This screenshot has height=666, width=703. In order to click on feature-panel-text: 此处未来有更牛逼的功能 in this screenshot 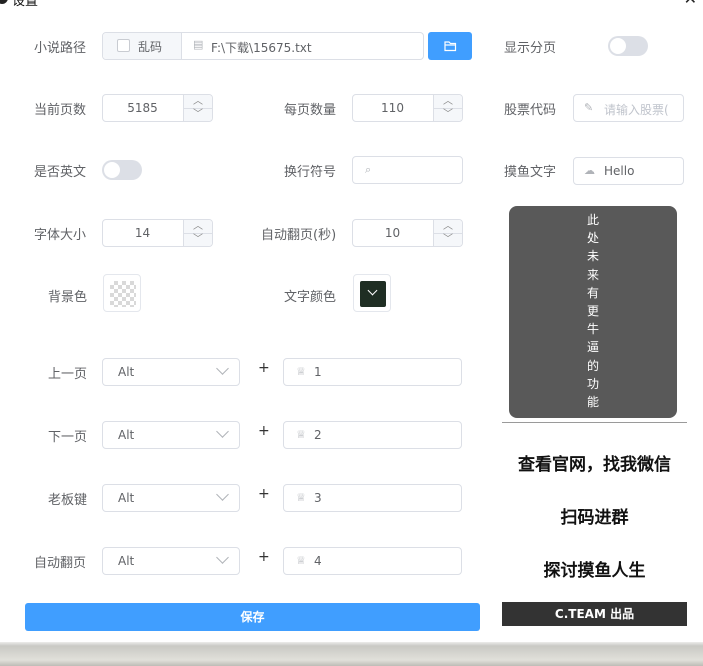, I will do `click(593, 311)`.